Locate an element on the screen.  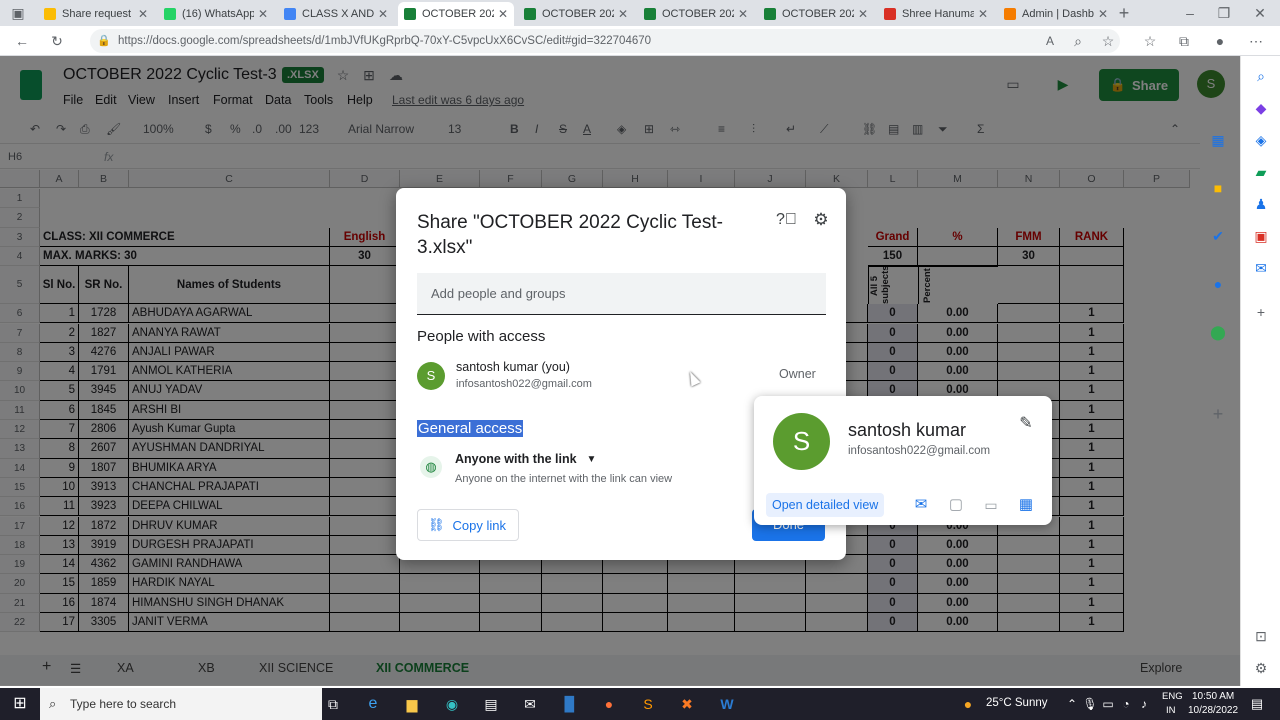
open-detailed-view-button: Open detailed view is located at coordinates (825, 505).